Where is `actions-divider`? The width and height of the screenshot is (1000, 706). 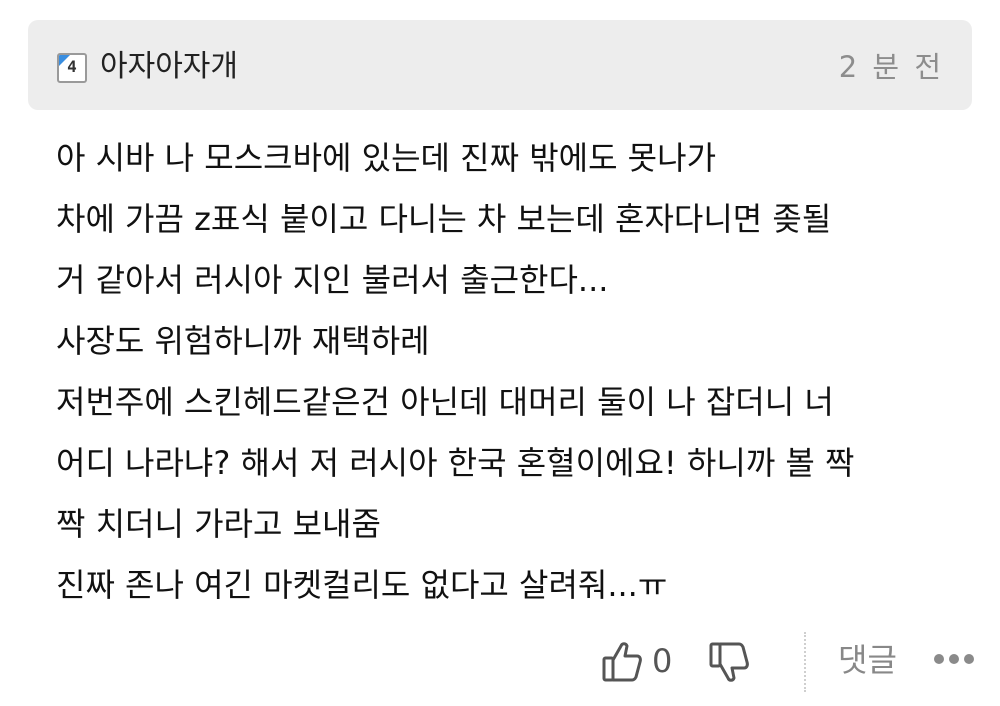
actions-divider is located at coordinates (805, 662).